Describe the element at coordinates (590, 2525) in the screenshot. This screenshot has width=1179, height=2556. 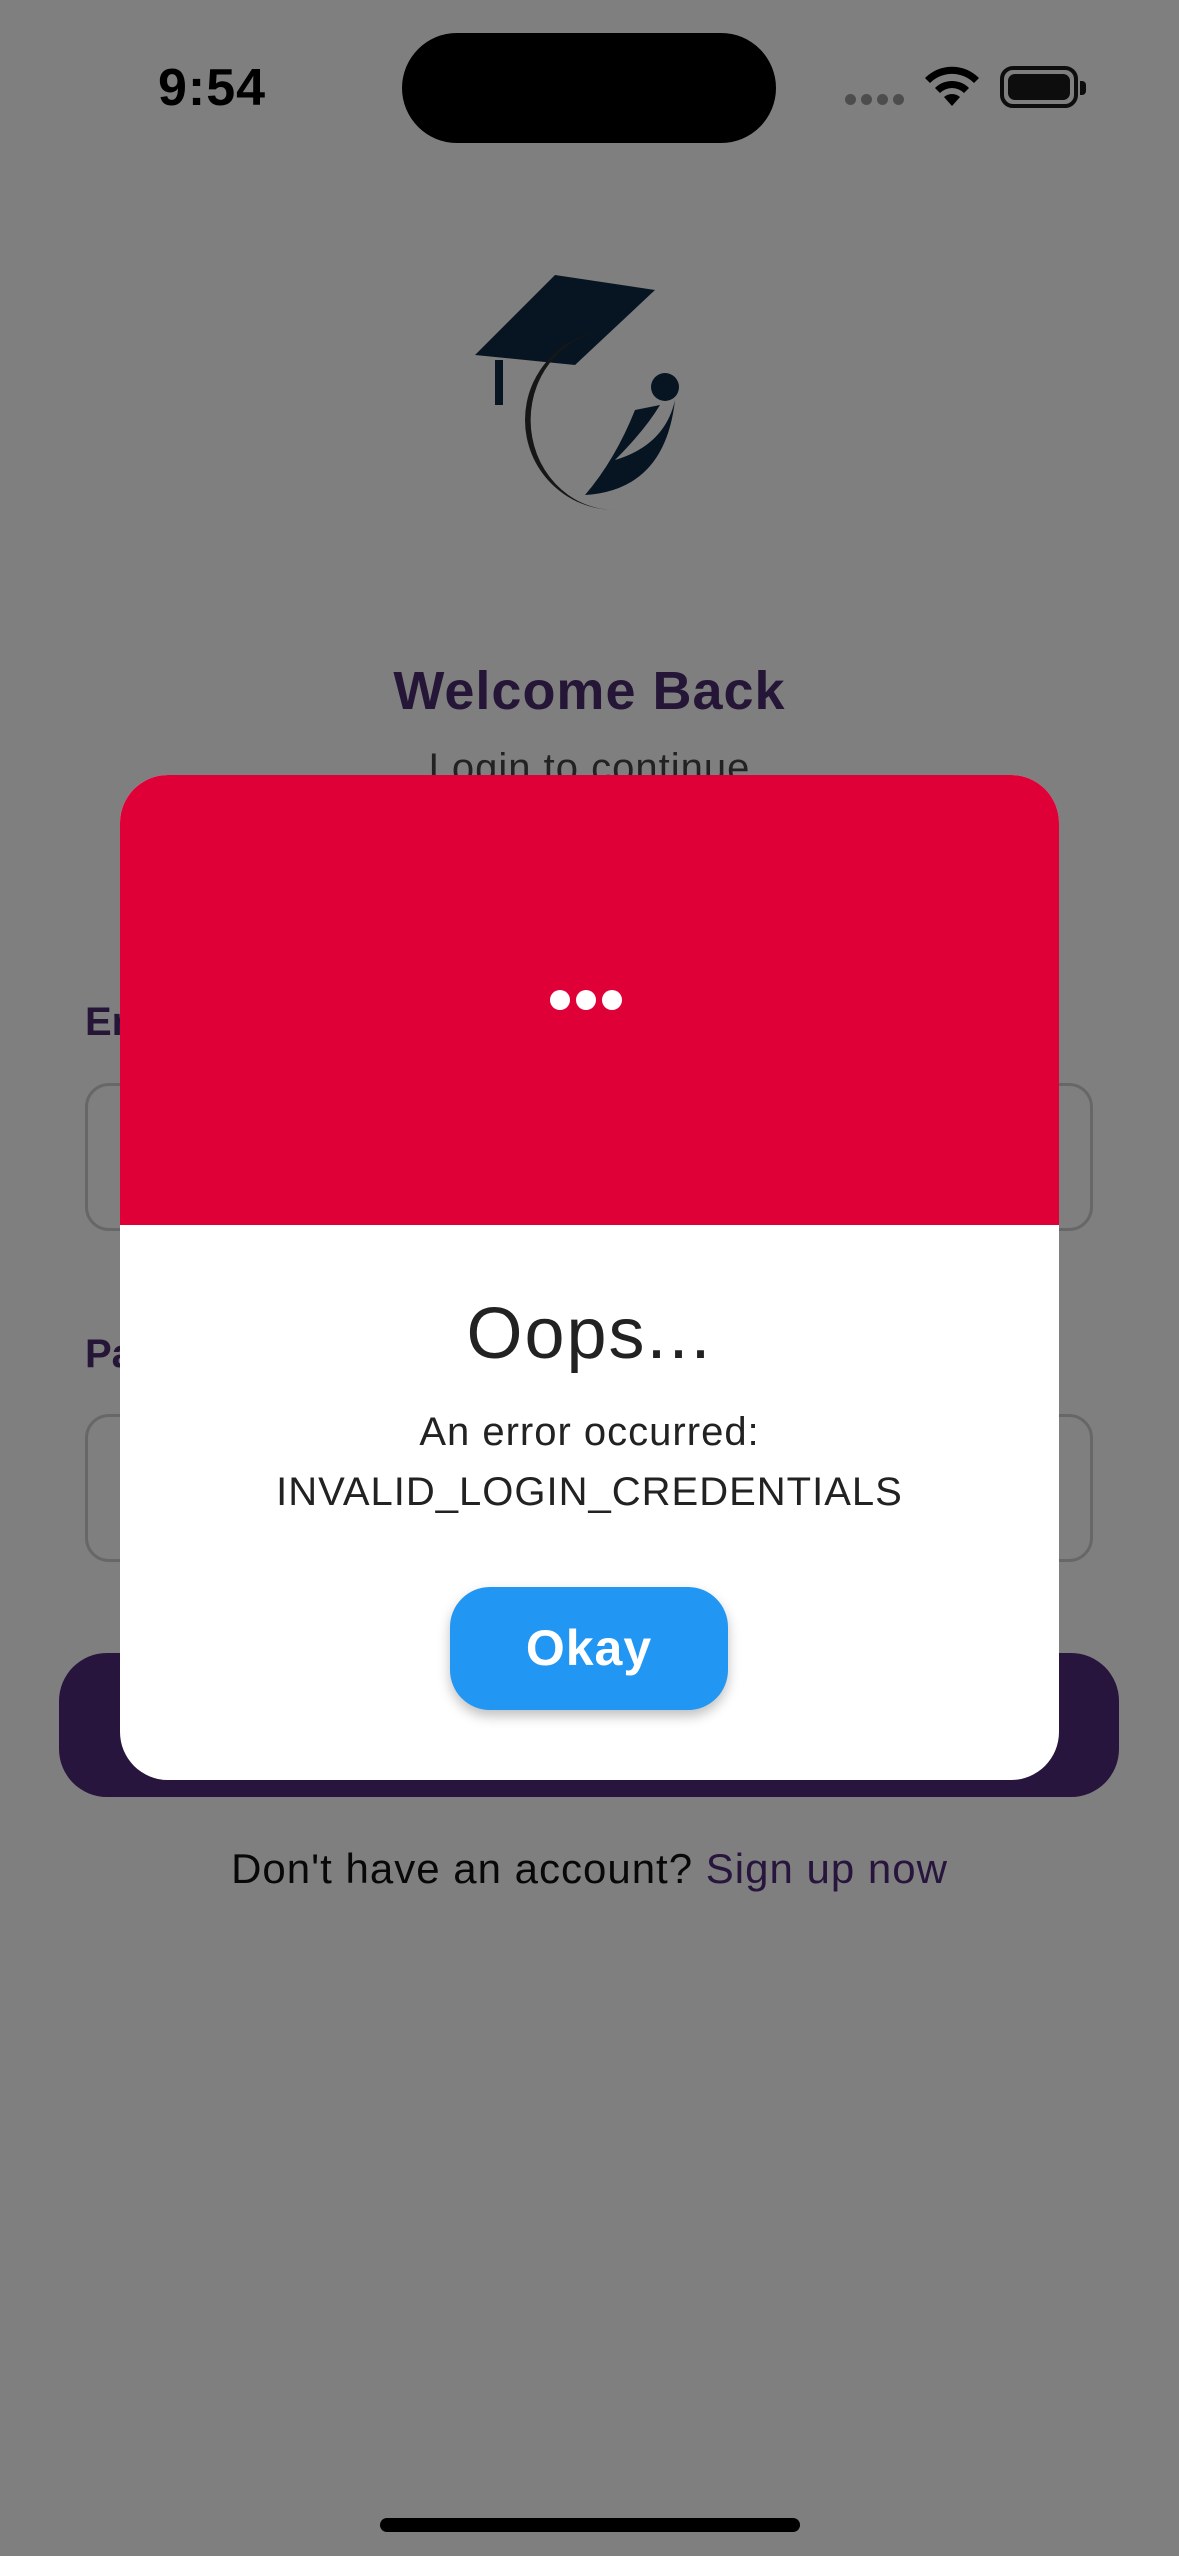
I see `home-indicator` at that location.